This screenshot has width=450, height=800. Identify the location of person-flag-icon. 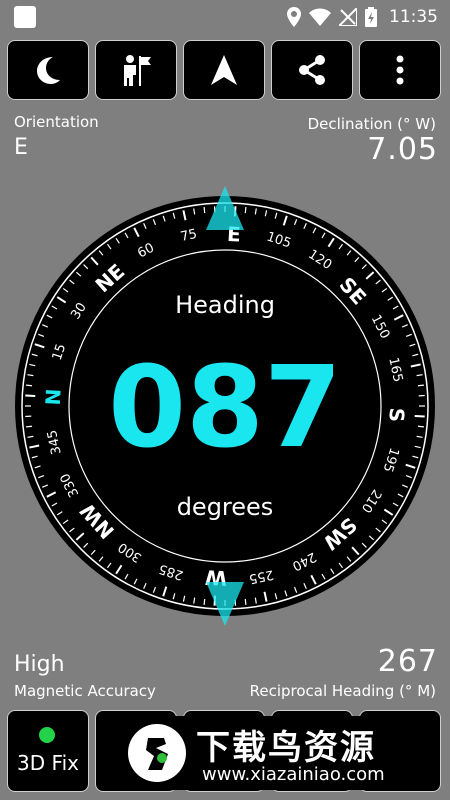
(137, 70).